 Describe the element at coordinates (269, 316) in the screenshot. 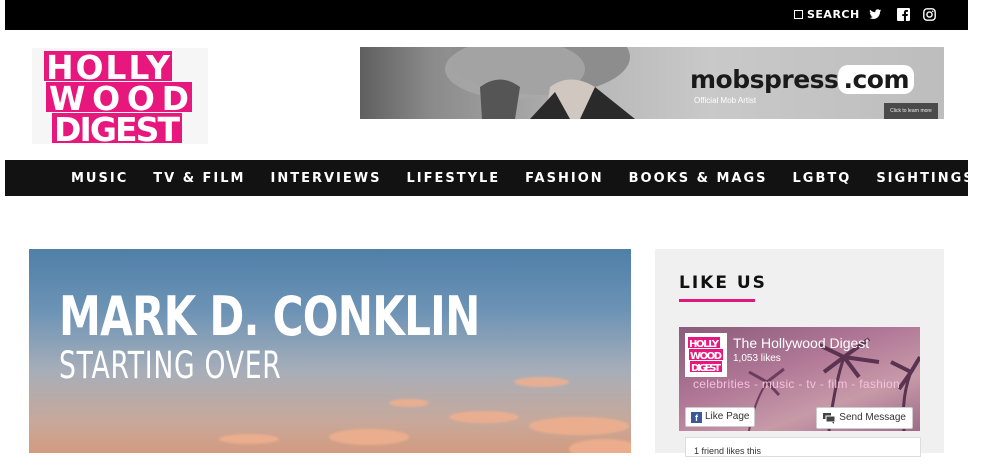

I see `hero-title: MARK D. CONKLIN` at that location.